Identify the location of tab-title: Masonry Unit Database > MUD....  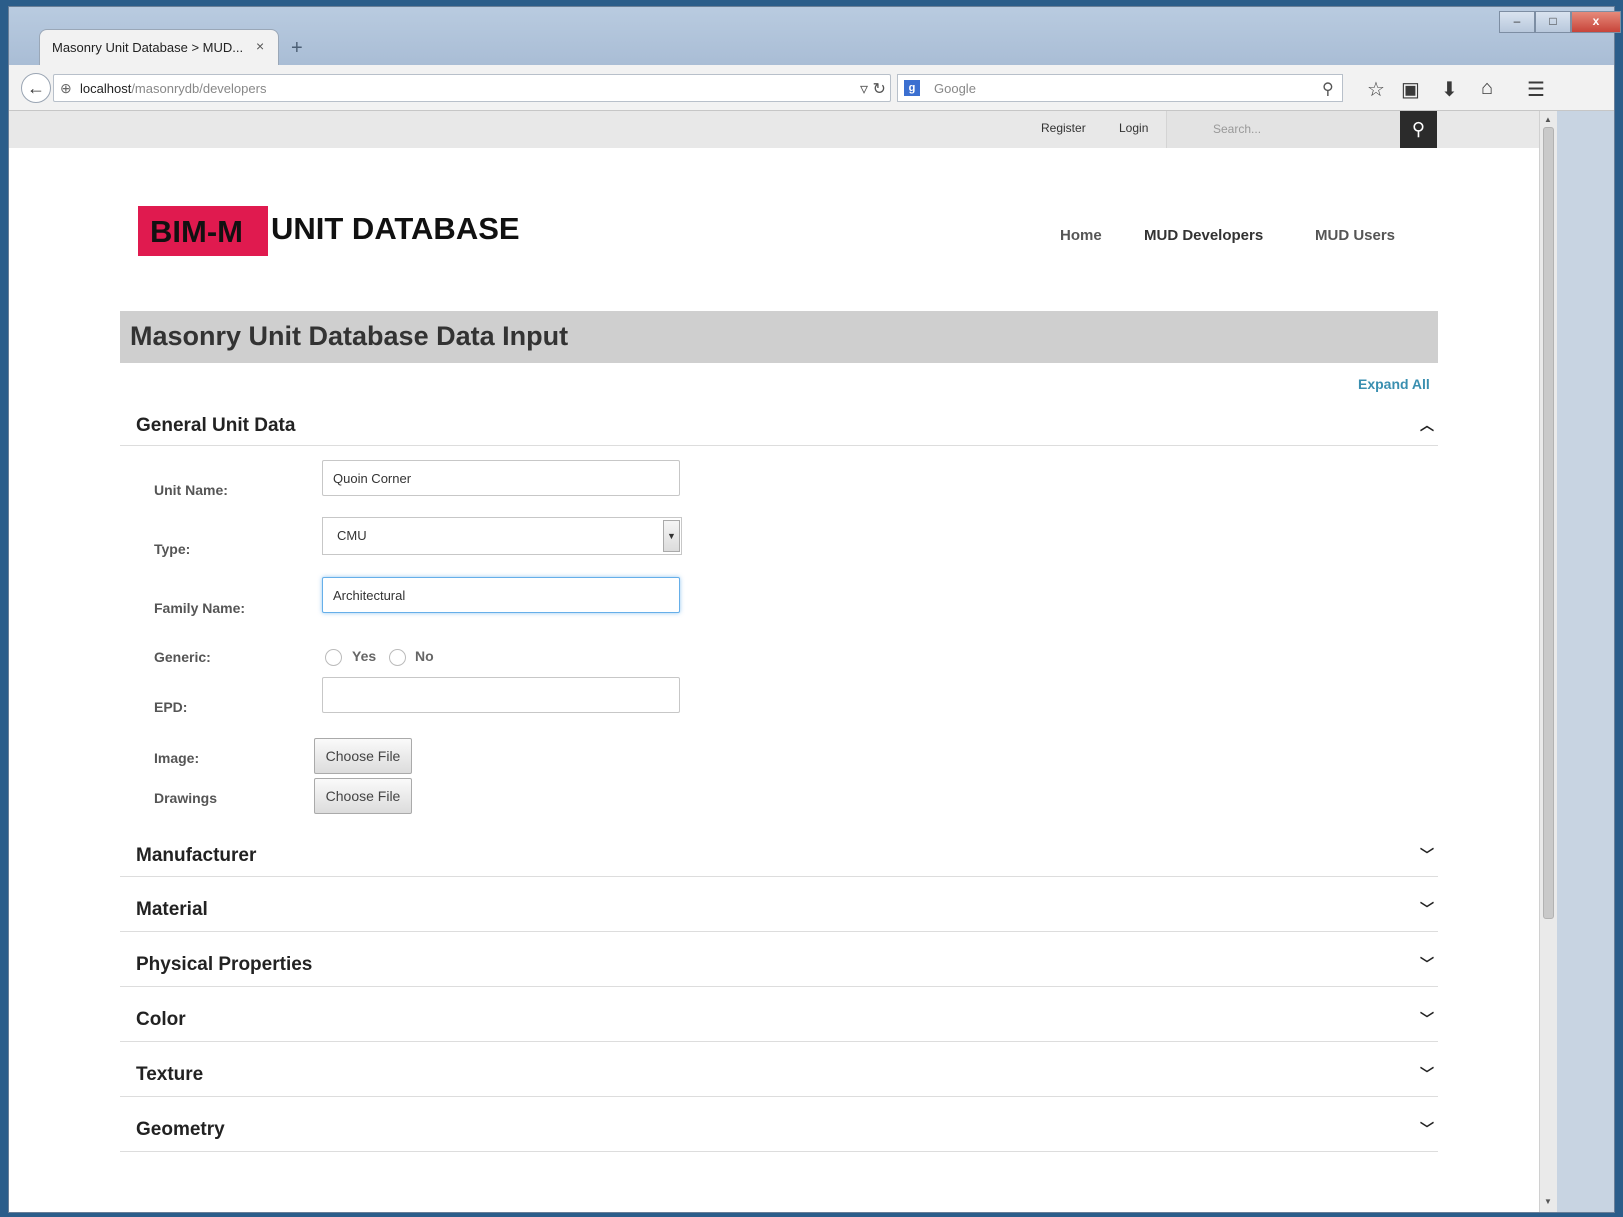
(148, 47).